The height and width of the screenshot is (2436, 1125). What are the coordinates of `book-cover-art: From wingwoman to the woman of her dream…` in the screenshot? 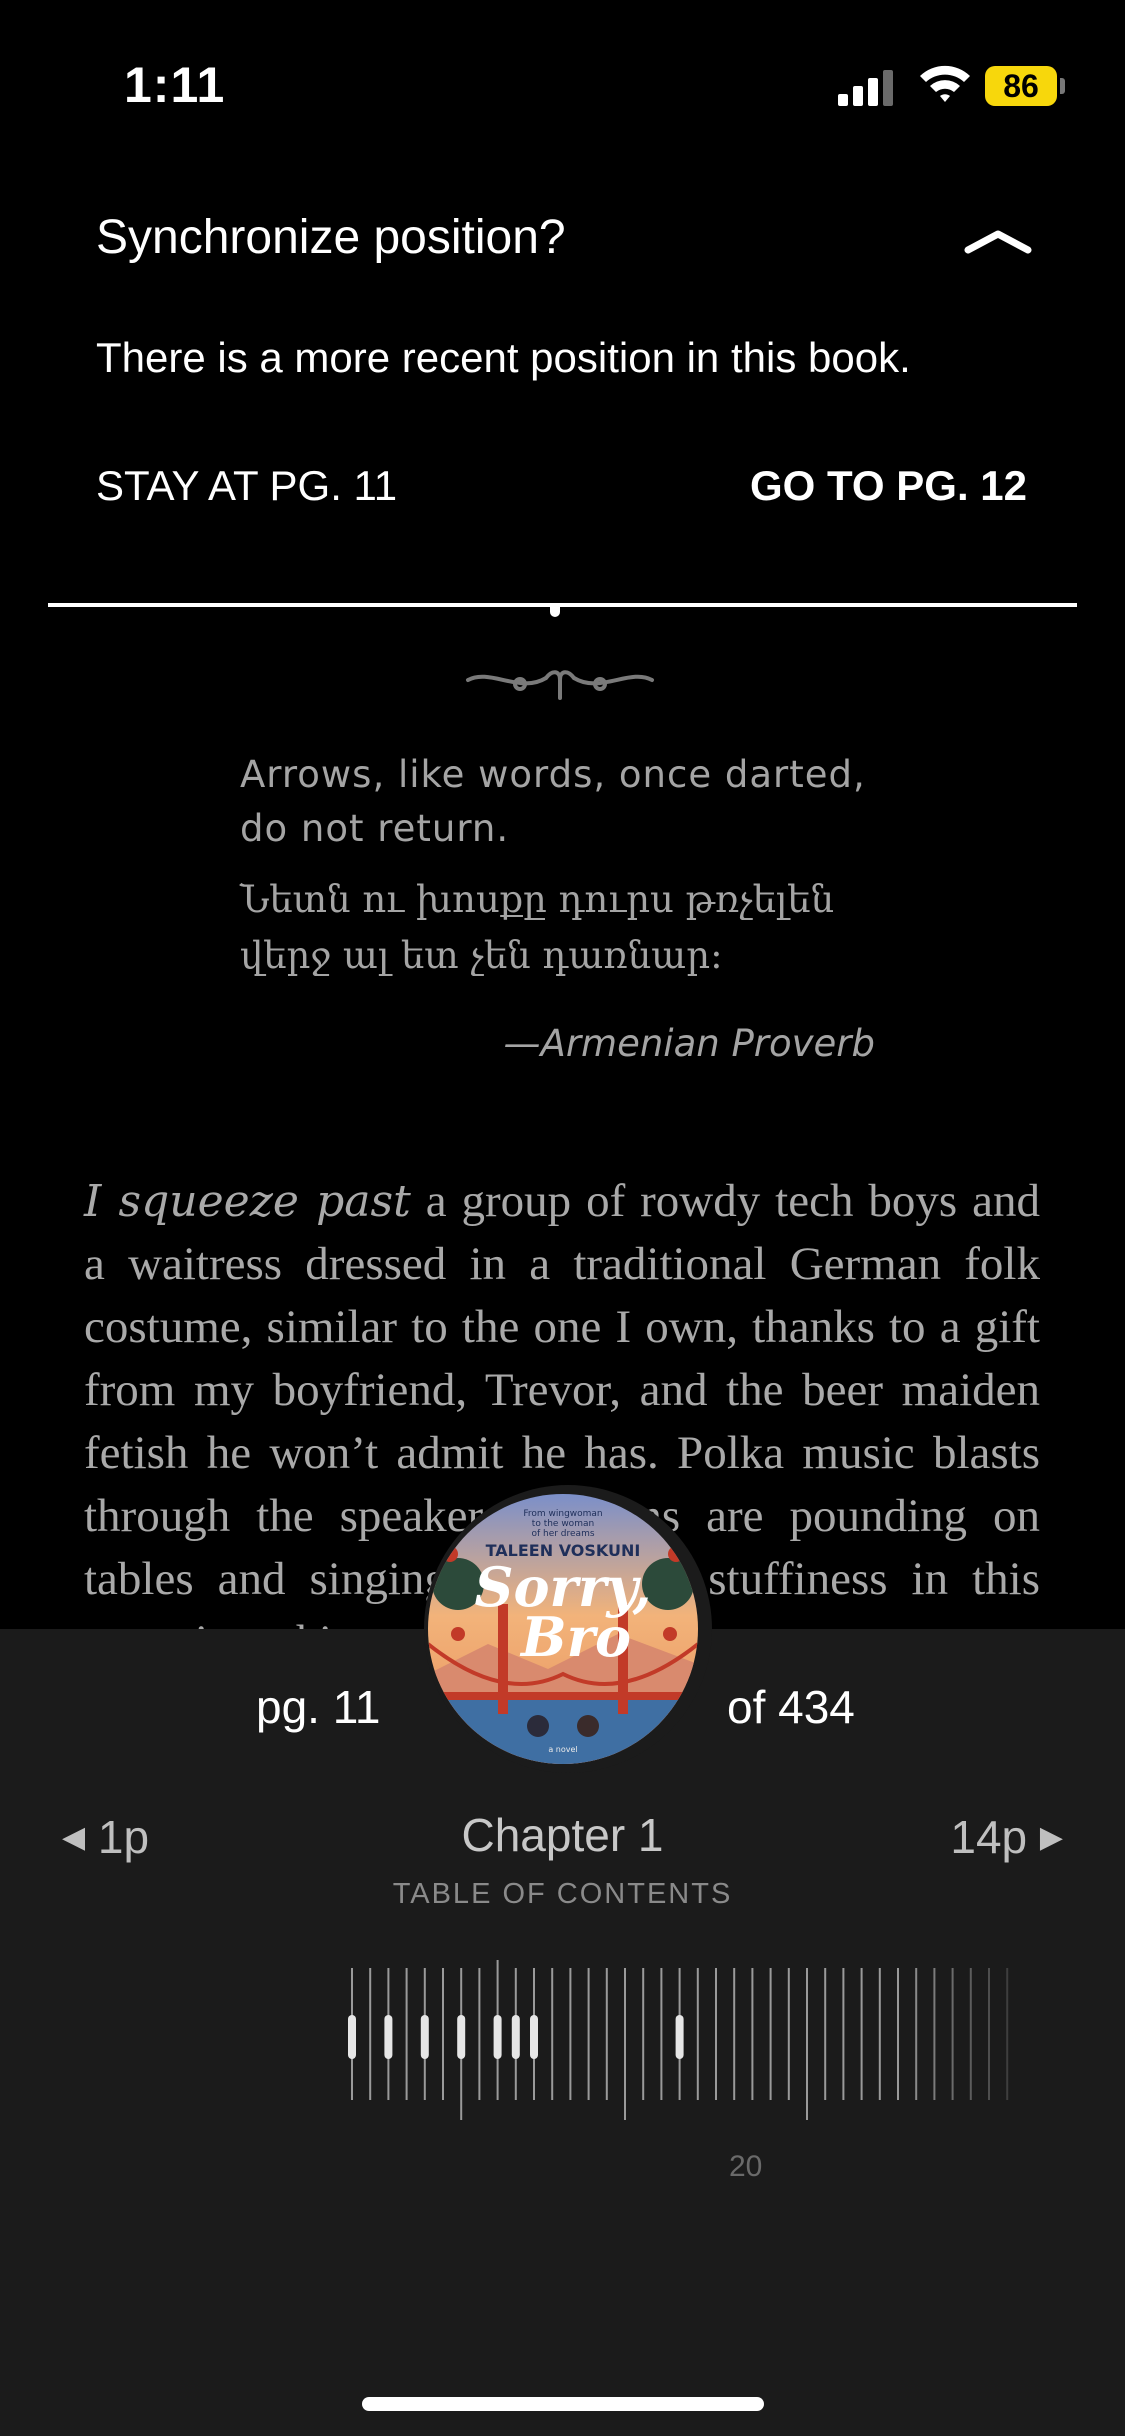 It's located at (563, 1629).